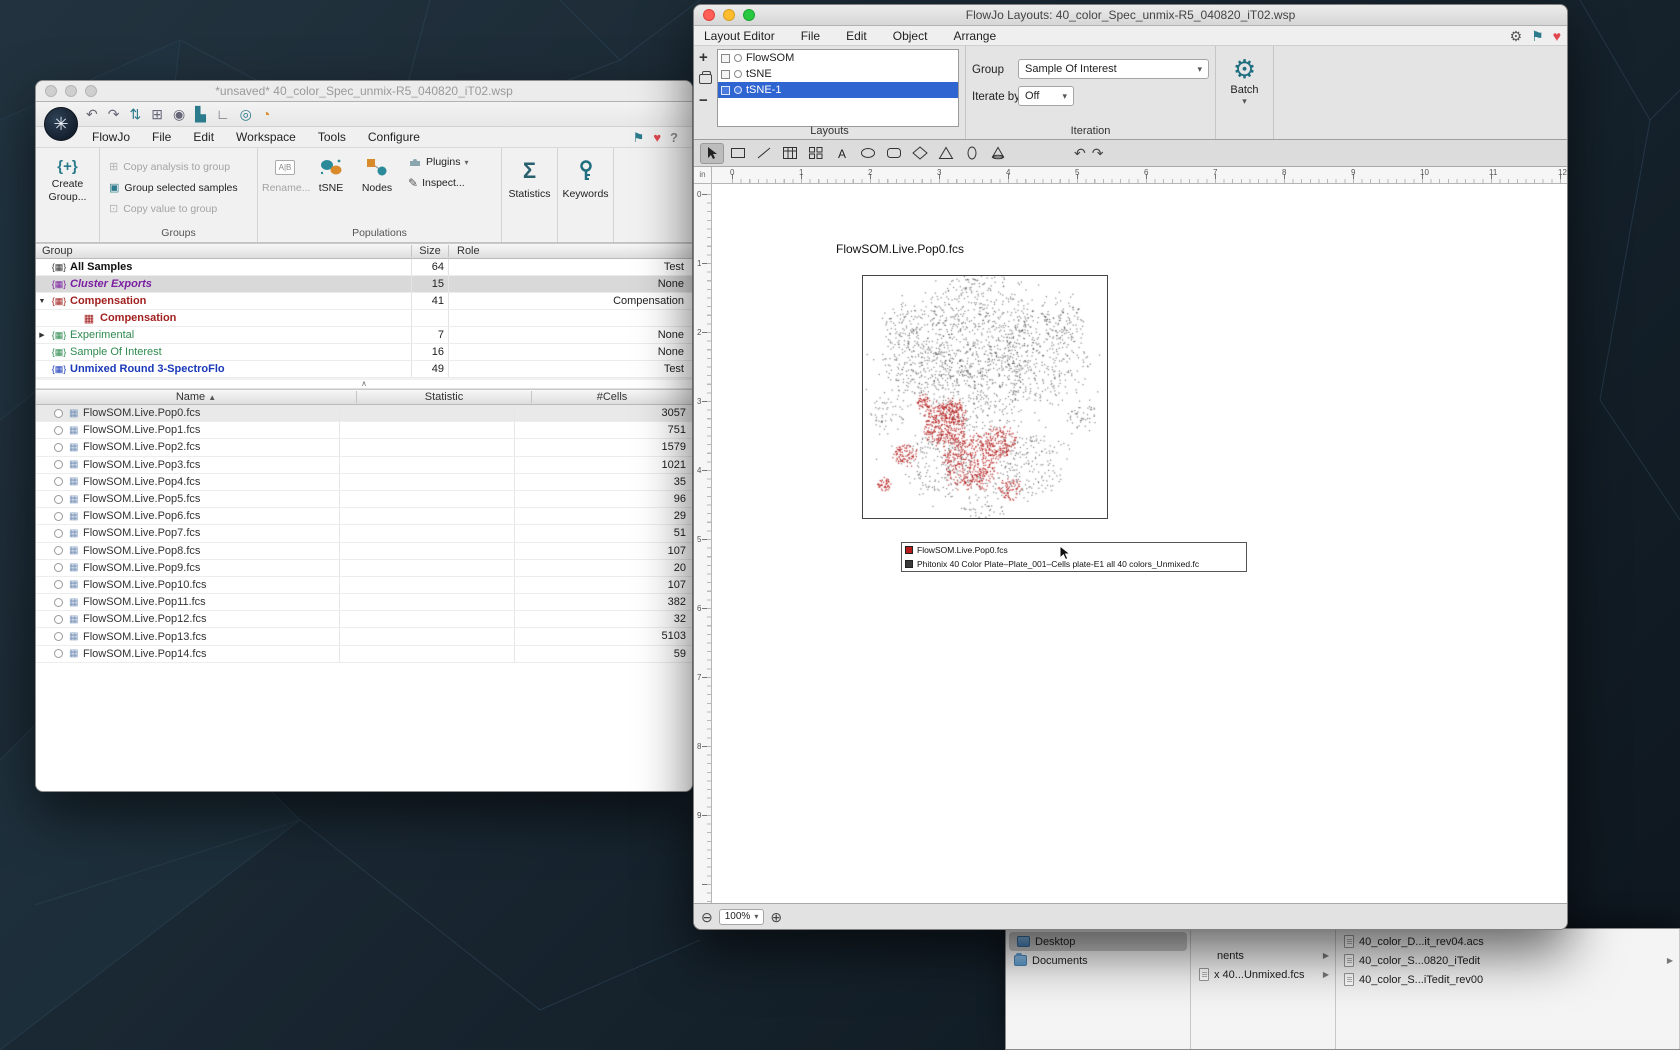 The height and width of the screenshot is (1050, 1680). Describe the element at coordinates (364, 465) in the screenshot. I see `FlowSOM.Live.Pop3.fcs: FlowSOM.Live.Pop3.fcs 1021` at that location.